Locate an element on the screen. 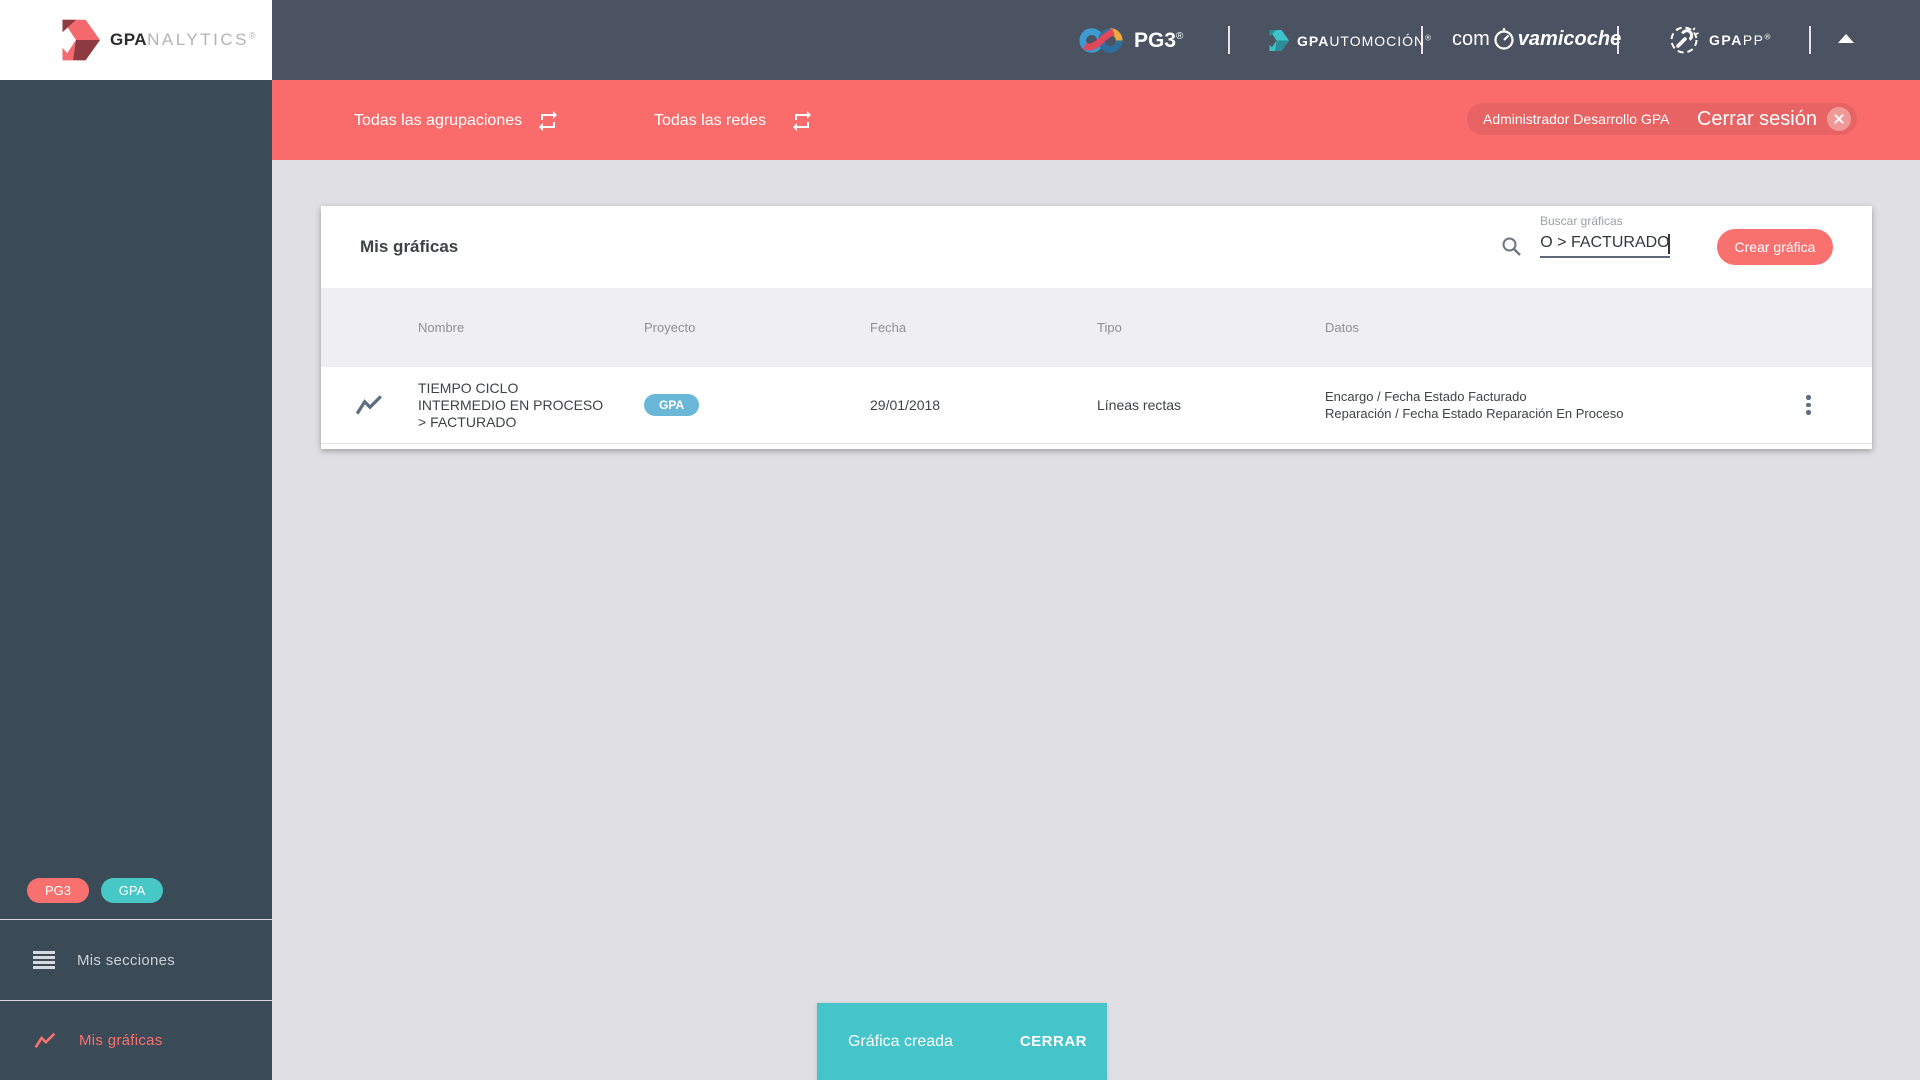  gpa-analytics-logo: GPANALYTICS® is located at coordinates (136, 40).